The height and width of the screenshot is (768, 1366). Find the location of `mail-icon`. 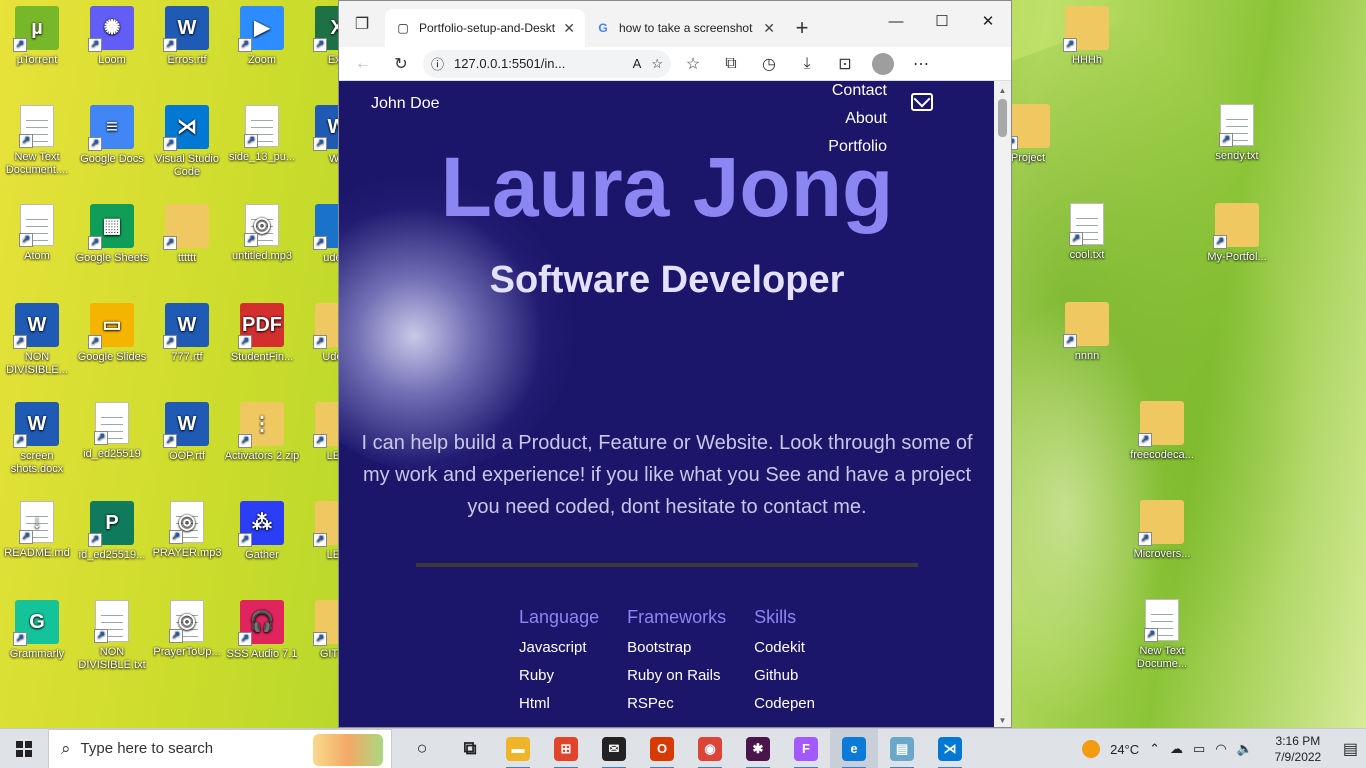

mail-icon is located at coordinates (922, 102).